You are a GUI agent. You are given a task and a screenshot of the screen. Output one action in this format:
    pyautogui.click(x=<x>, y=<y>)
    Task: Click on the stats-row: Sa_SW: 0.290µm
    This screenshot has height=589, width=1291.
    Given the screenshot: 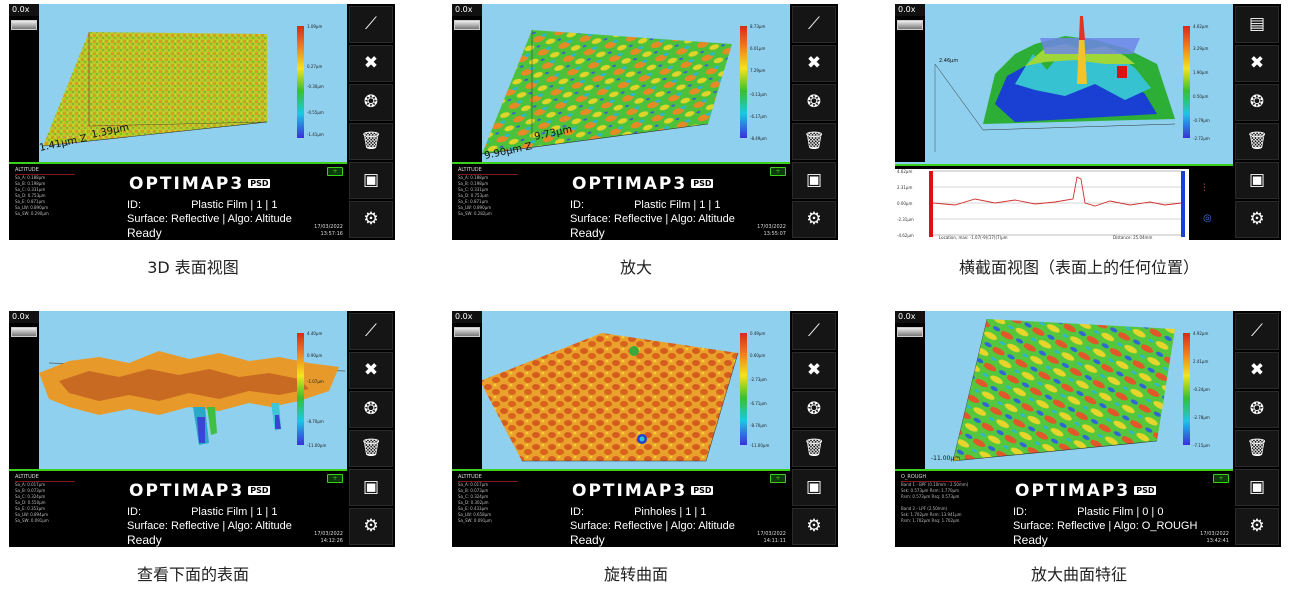 What is the action you would take?
    pyautogui.click(x=32, y=213)
    